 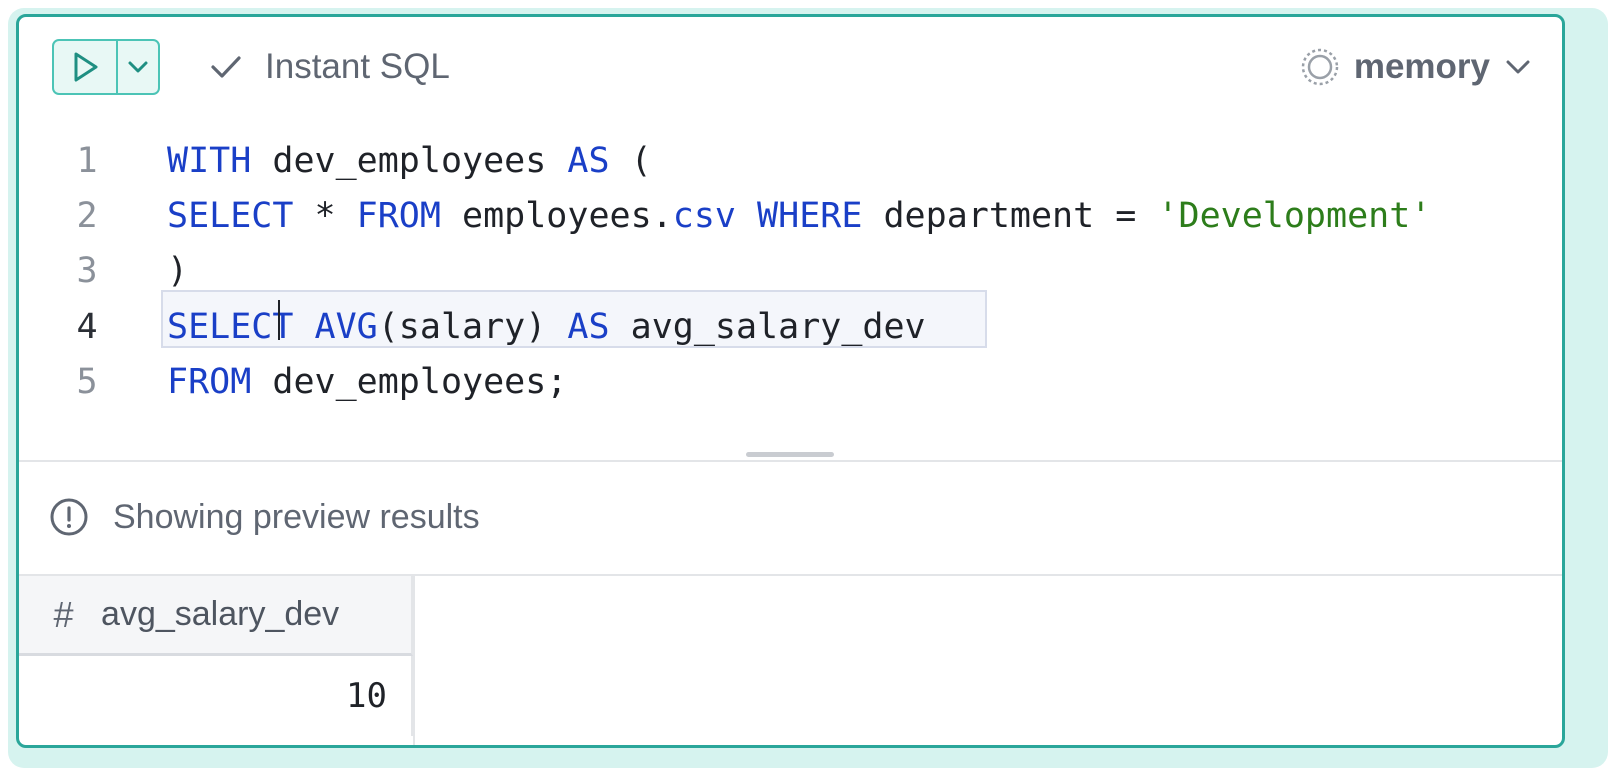 I want to click on results-grid: # avg_salary_dev 10, so click(x=216, y=660).